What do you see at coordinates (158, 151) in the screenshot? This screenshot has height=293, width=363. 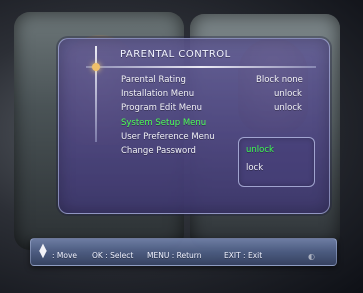 I see `menu-item-change-password: Change Password` at bounding box center [158, 151].